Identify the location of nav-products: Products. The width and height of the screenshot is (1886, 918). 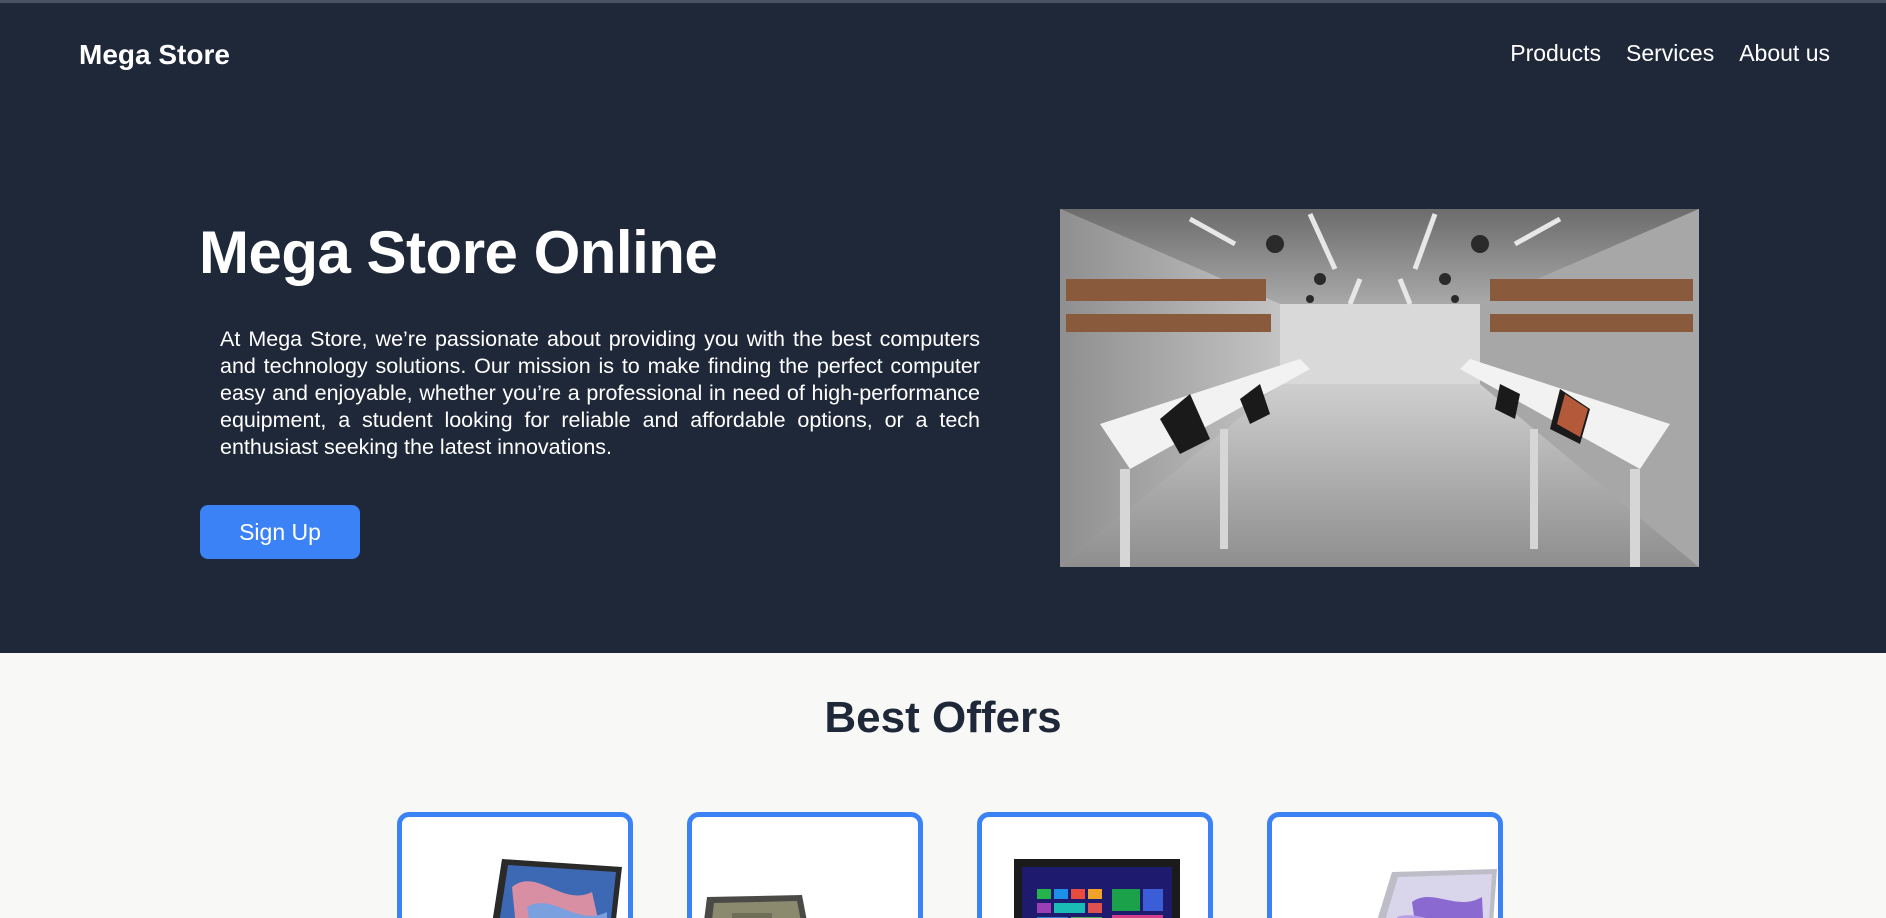
(1555, 53).